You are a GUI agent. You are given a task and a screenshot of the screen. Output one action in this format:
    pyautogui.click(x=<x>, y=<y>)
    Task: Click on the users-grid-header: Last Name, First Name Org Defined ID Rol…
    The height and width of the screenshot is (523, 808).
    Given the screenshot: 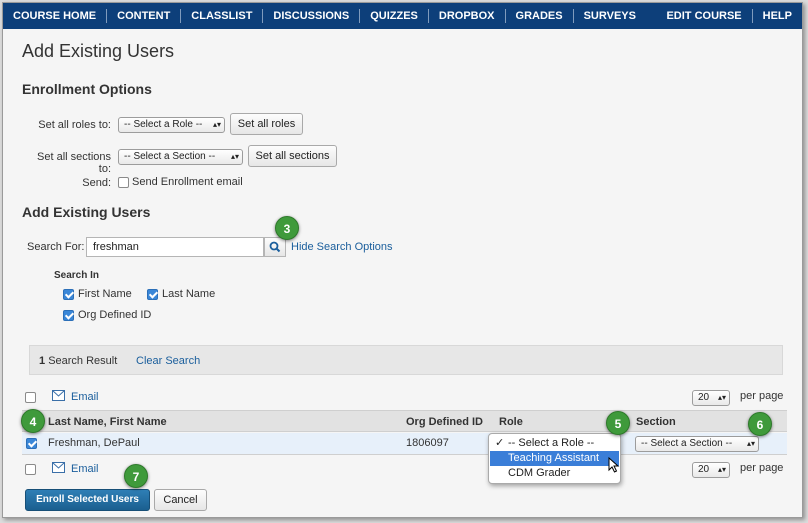 What is the action you would take?
    pyautogui.click(x=404, y=421)
    